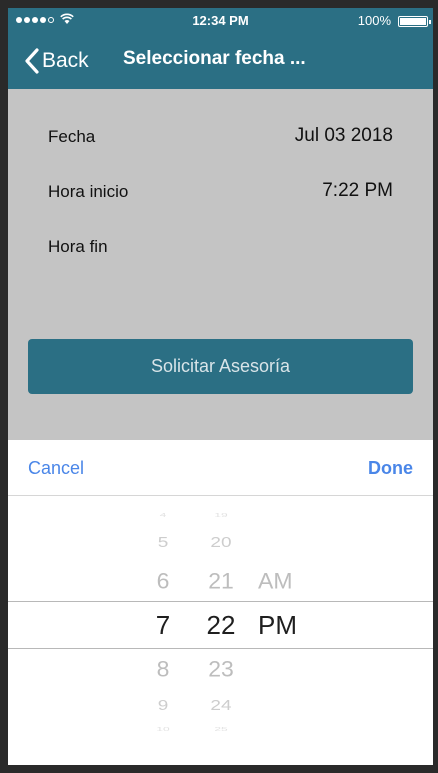  What do you see at coordinates (163, 670) in the screenshot?
I see `hour-option: 8` at bounding box center [163, 670].